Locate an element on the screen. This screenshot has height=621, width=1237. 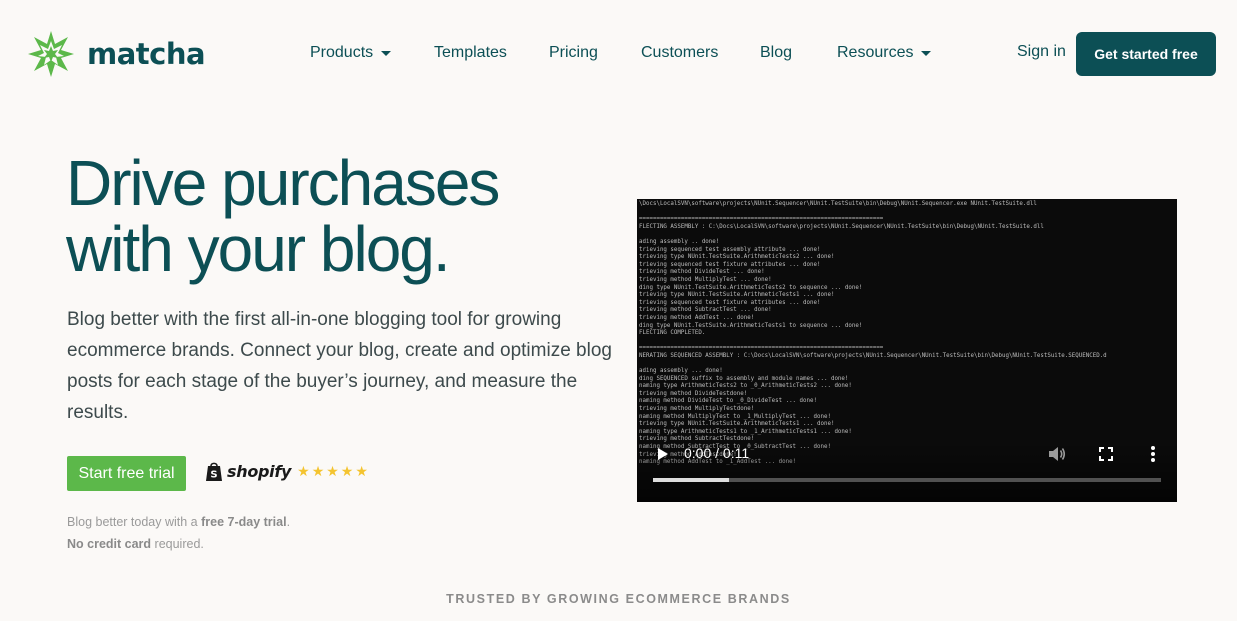
nav-label: Products is located at coordinates (342, 52).